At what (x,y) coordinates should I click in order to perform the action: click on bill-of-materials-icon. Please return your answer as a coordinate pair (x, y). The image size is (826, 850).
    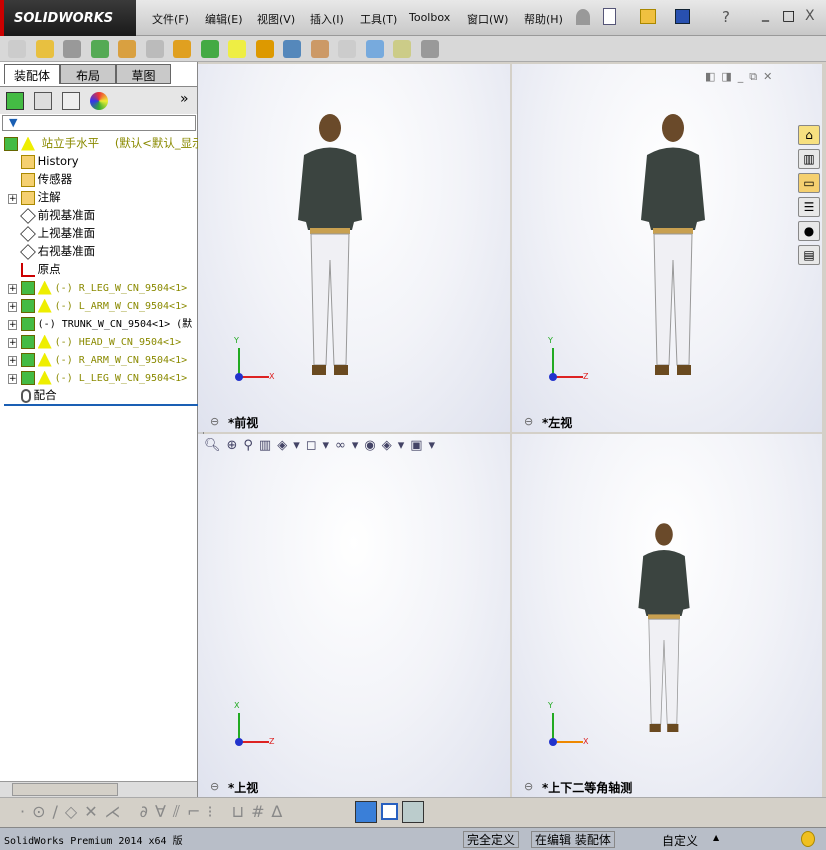
    Looking at the image, I should click on (292, 49).